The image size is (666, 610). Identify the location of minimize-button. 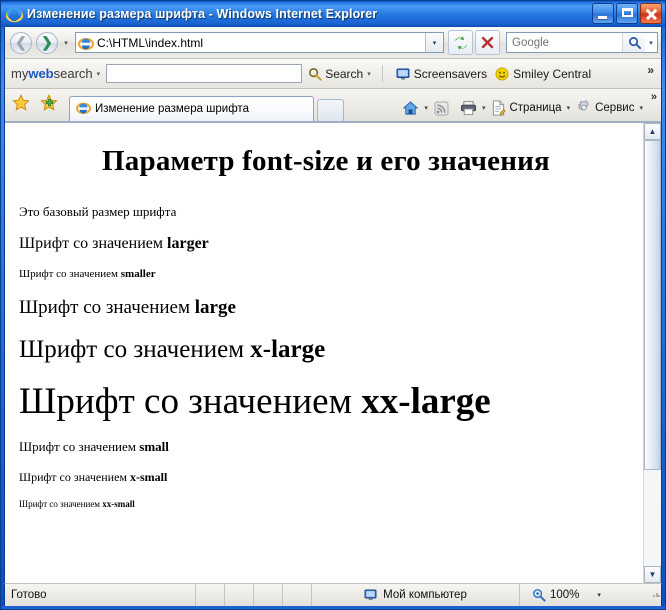
(603, 13).